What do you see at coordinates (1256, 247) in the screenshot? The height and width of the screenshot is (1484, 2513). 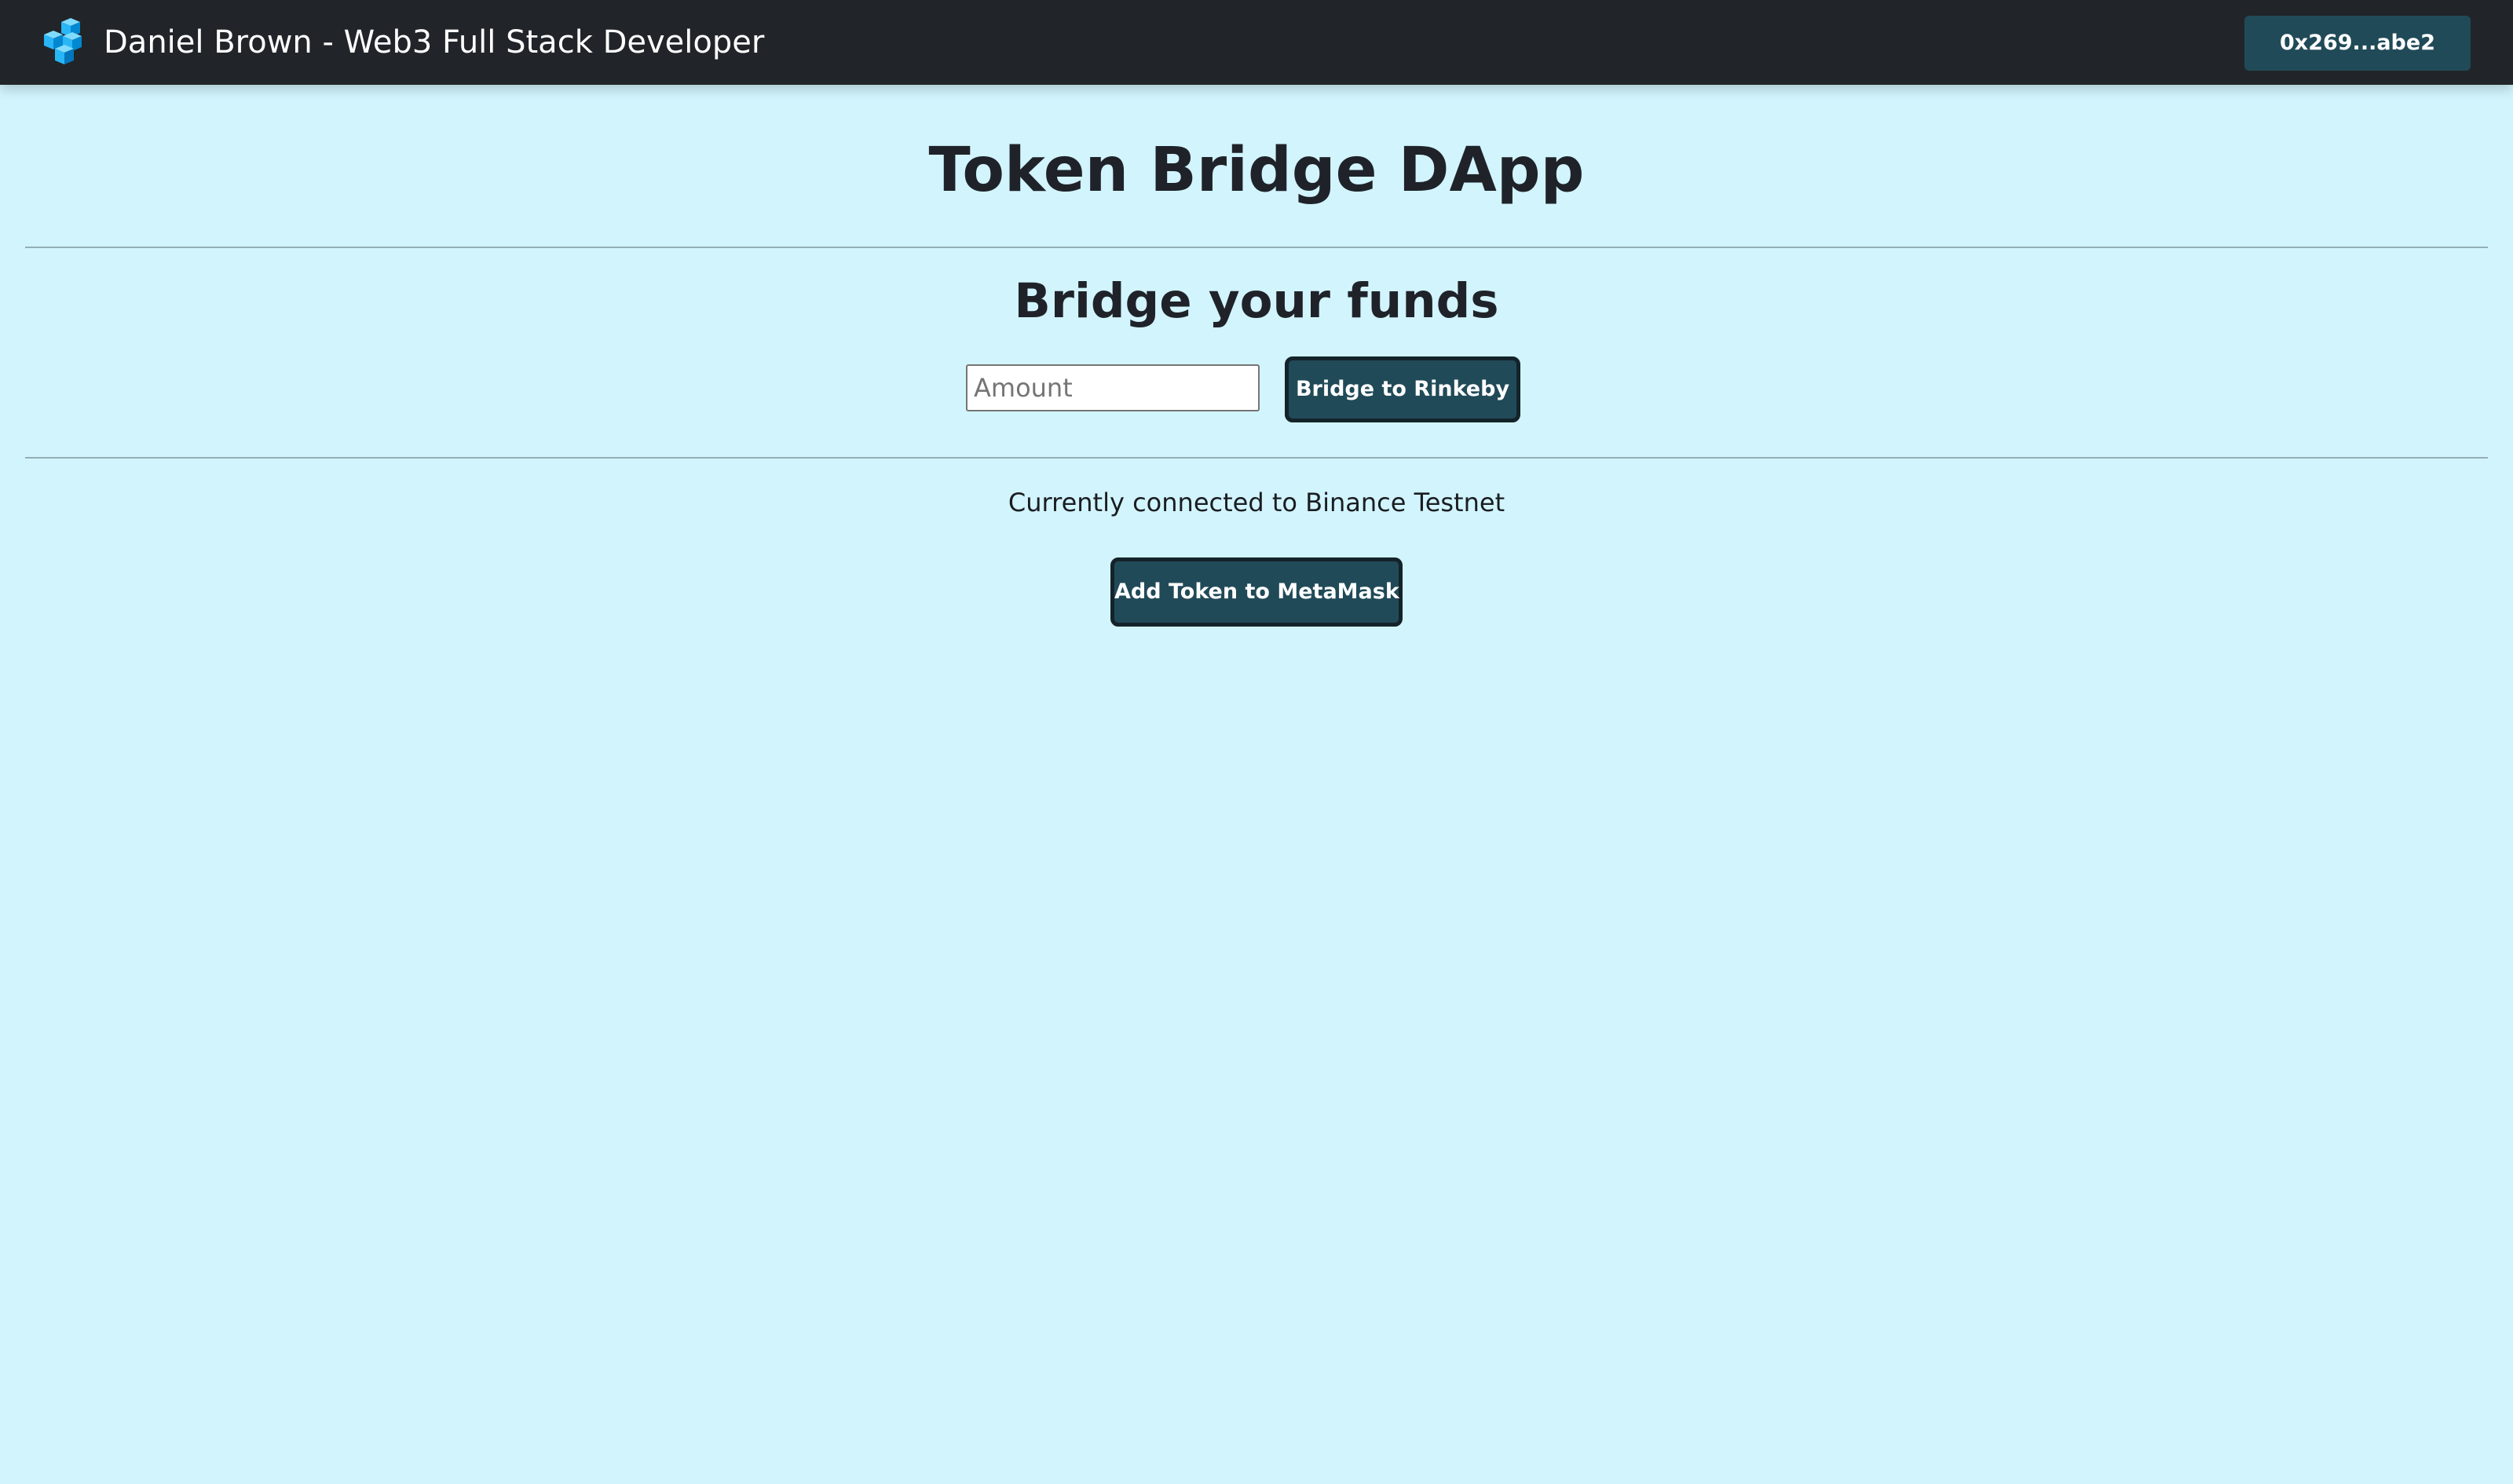 I see `divider-top` at bounding box center [1256, 247].